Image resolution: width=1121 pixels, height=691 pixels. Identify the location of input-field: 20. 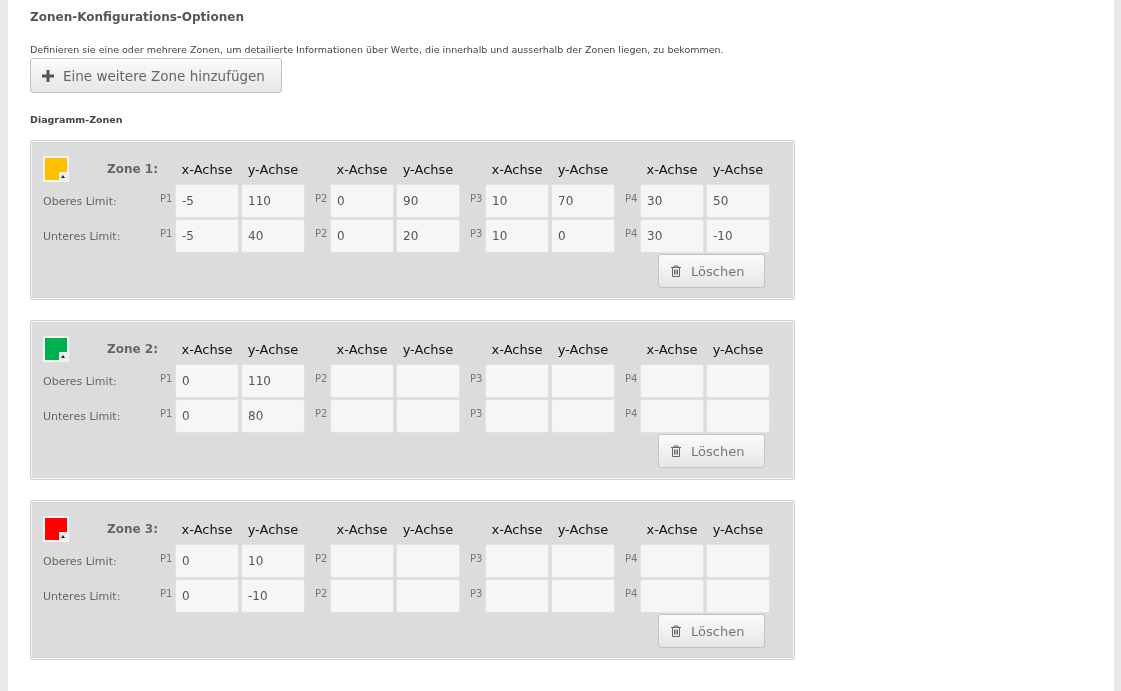
(428, 236).